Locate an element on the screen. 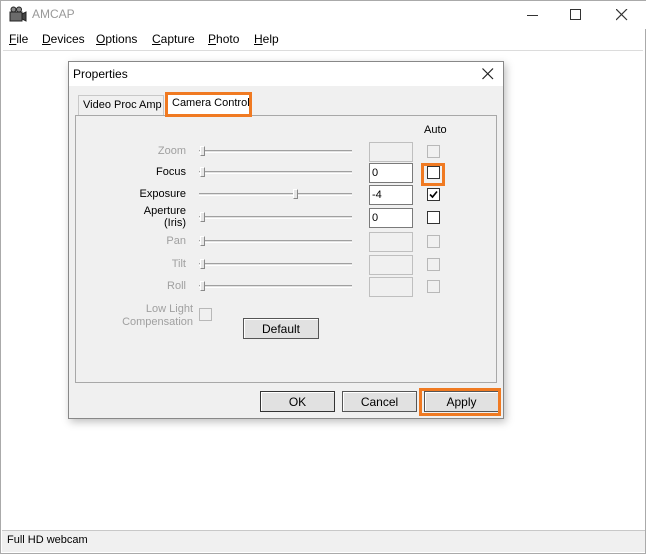 The width and height of the screenshot is (646, 554). aperture-iris-auto-checkbox is located at coordinates (433, 217).